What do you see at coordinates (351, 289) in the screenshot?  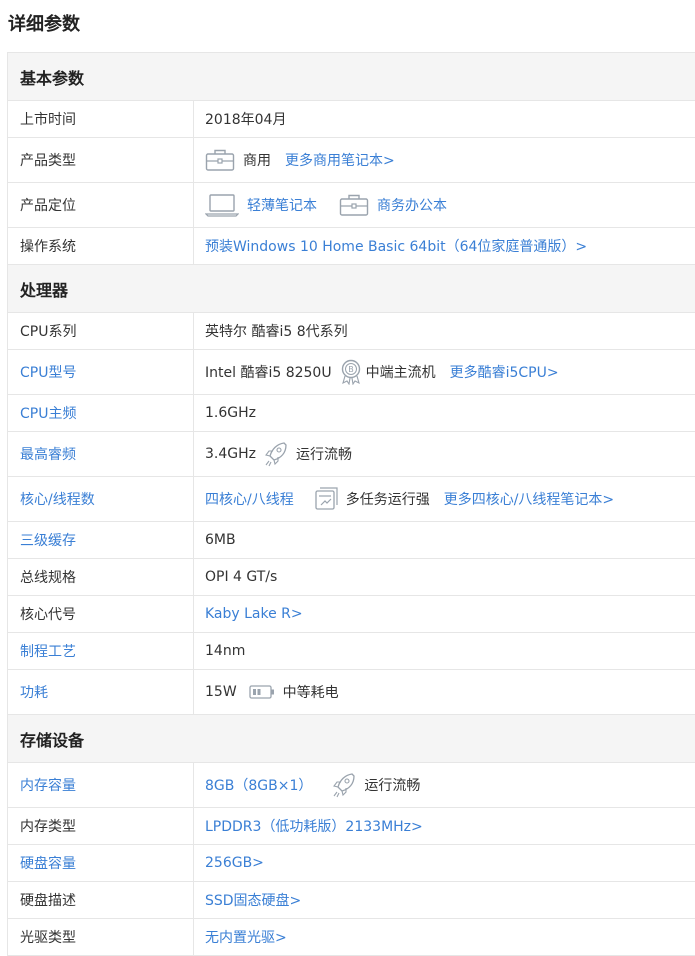 I see `section-header-processor: 处理器` at bounding box center [351, 289].